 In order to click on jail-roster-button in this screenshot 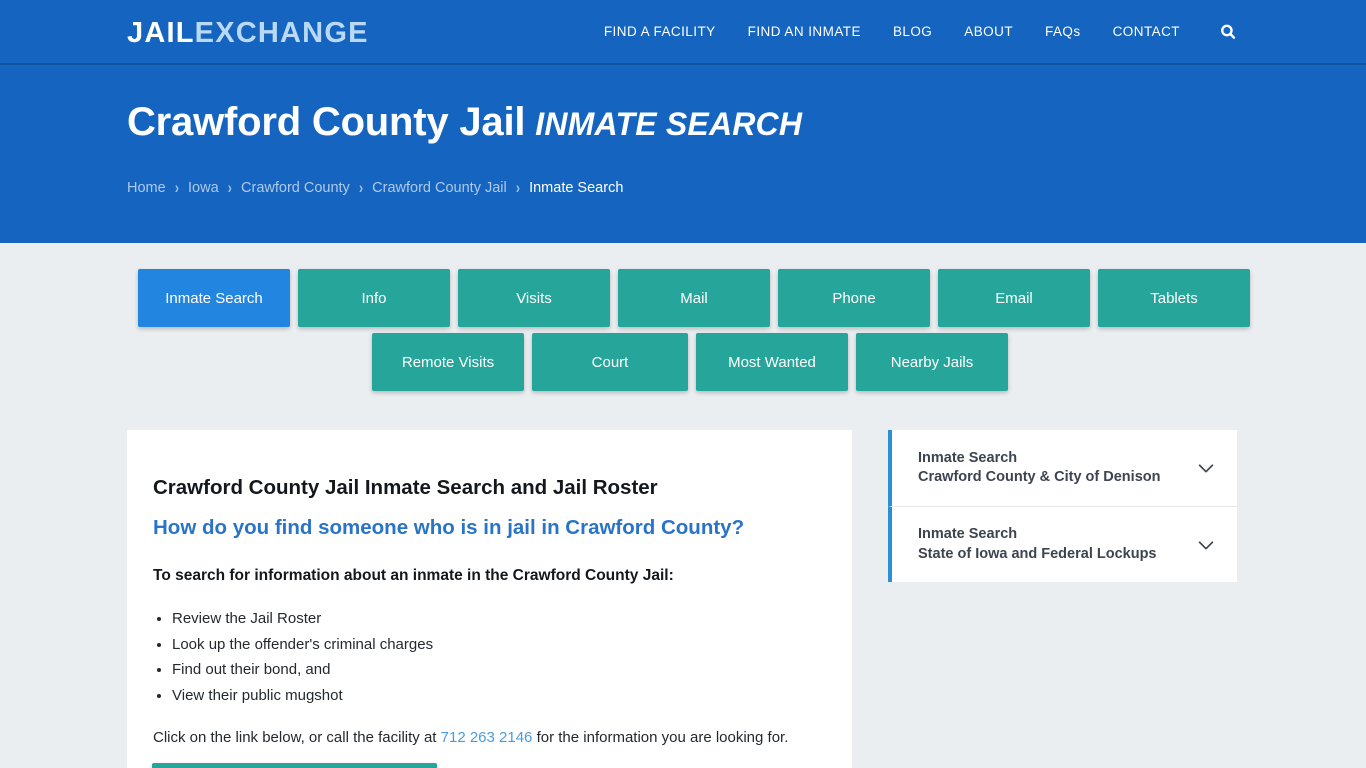, I will do `click(294, 765)`.